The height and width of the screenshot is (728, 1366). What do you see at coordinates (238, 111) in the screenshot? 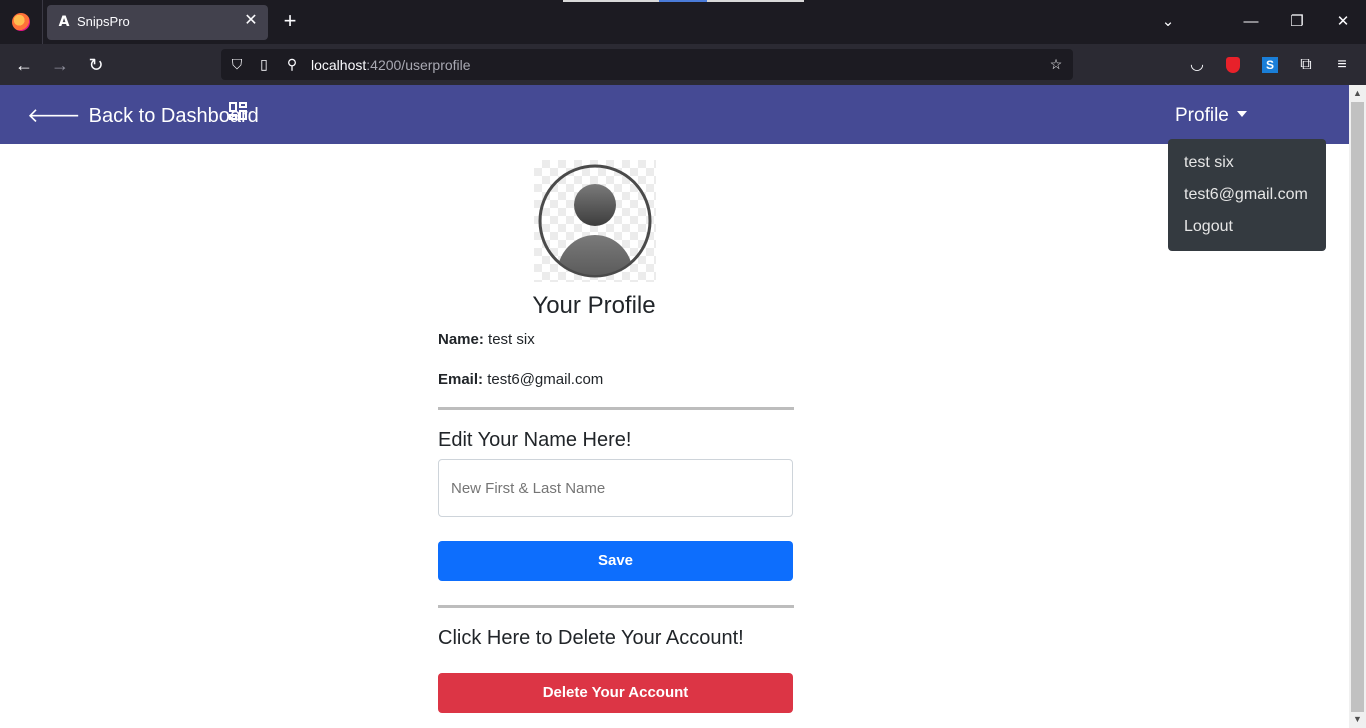
I see `dashboard-grid-icon` at bounding box center [238, 111].